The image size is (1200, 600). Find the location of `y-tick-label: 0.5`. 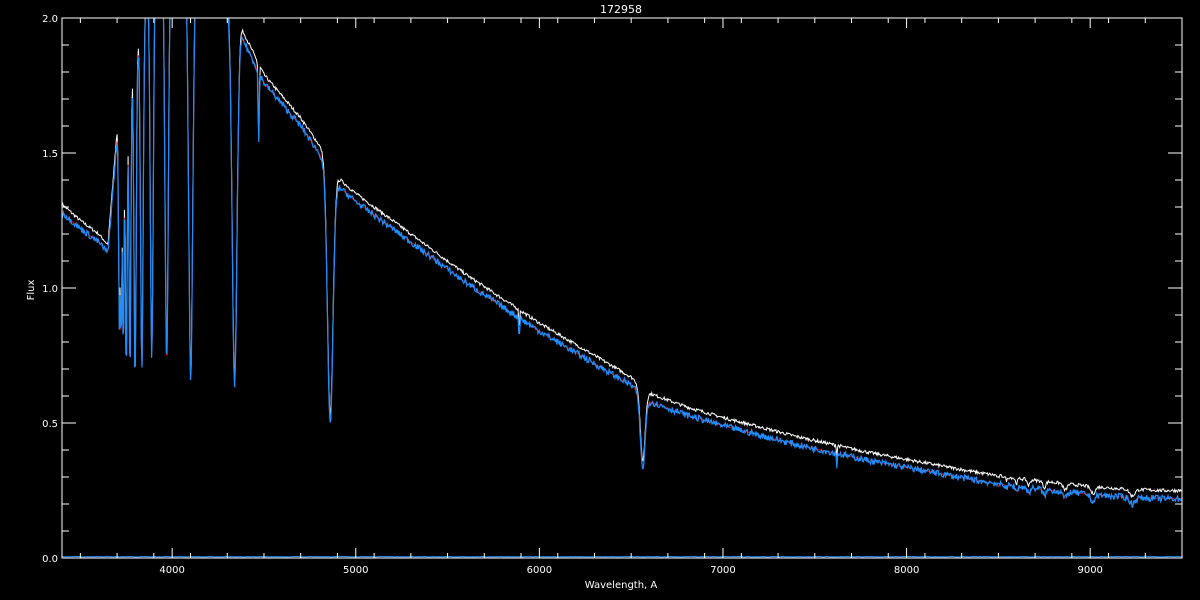

y-tick-label: 0.5 is located at coordinates (50, 424).